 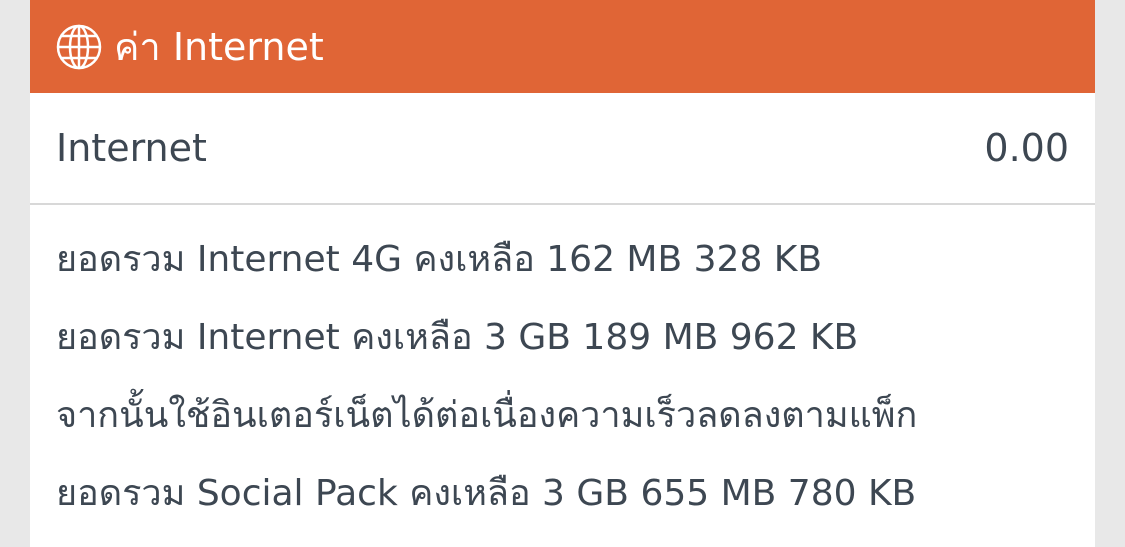 I want to click on card-title: ค่า Internet, so click(x=219, y=46).